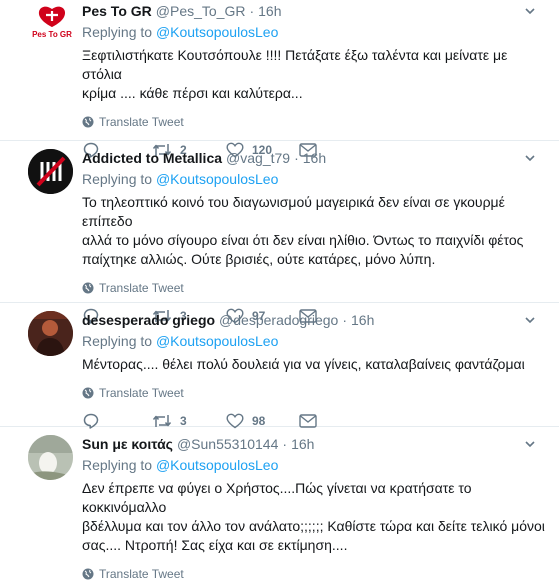 The width and height of the screenshot is (559, 582). I want to click on svg-text: Pes To GR, so click(52, 34).